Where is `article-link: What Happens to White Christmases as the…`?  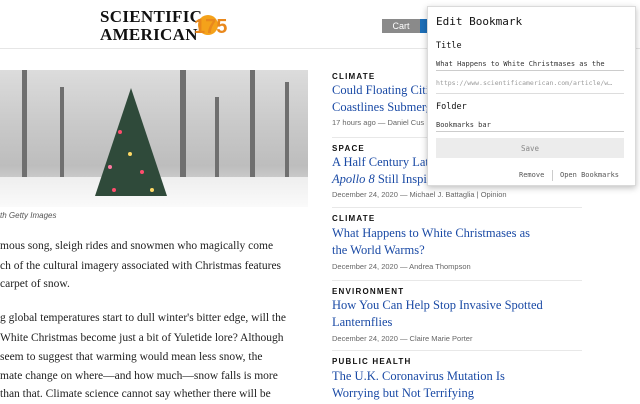 article-link: What Happens to White Christmases as the… is located at coordinates (447, 242).